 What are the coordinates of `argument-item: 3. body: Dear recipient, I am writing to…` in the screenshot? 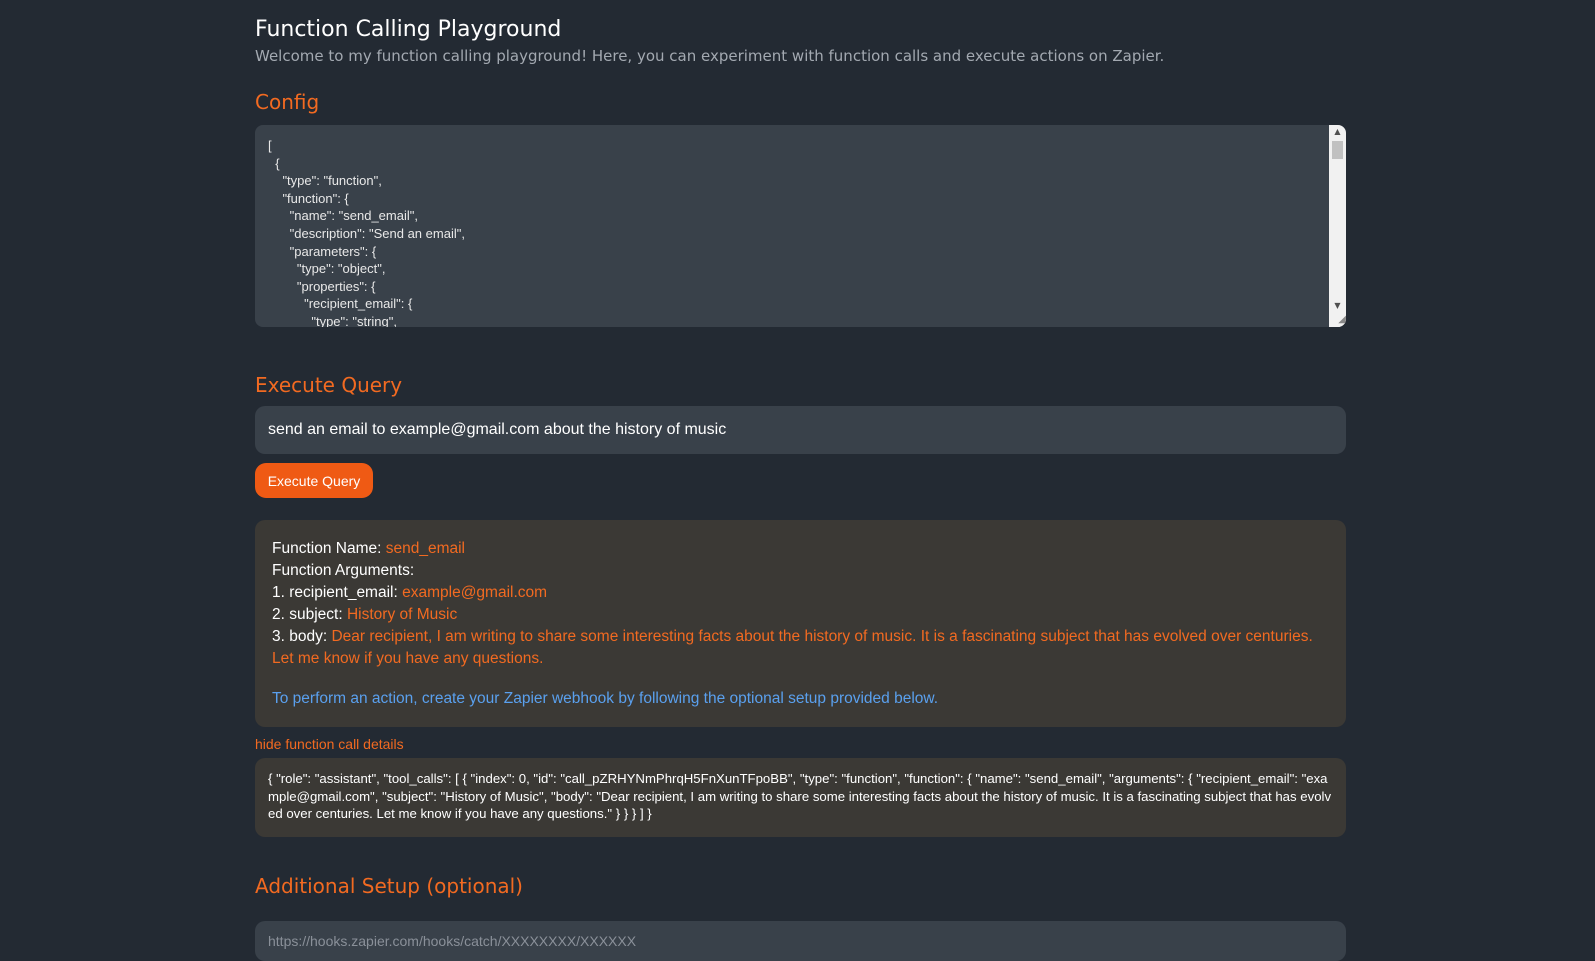 It's located at (800, 648).